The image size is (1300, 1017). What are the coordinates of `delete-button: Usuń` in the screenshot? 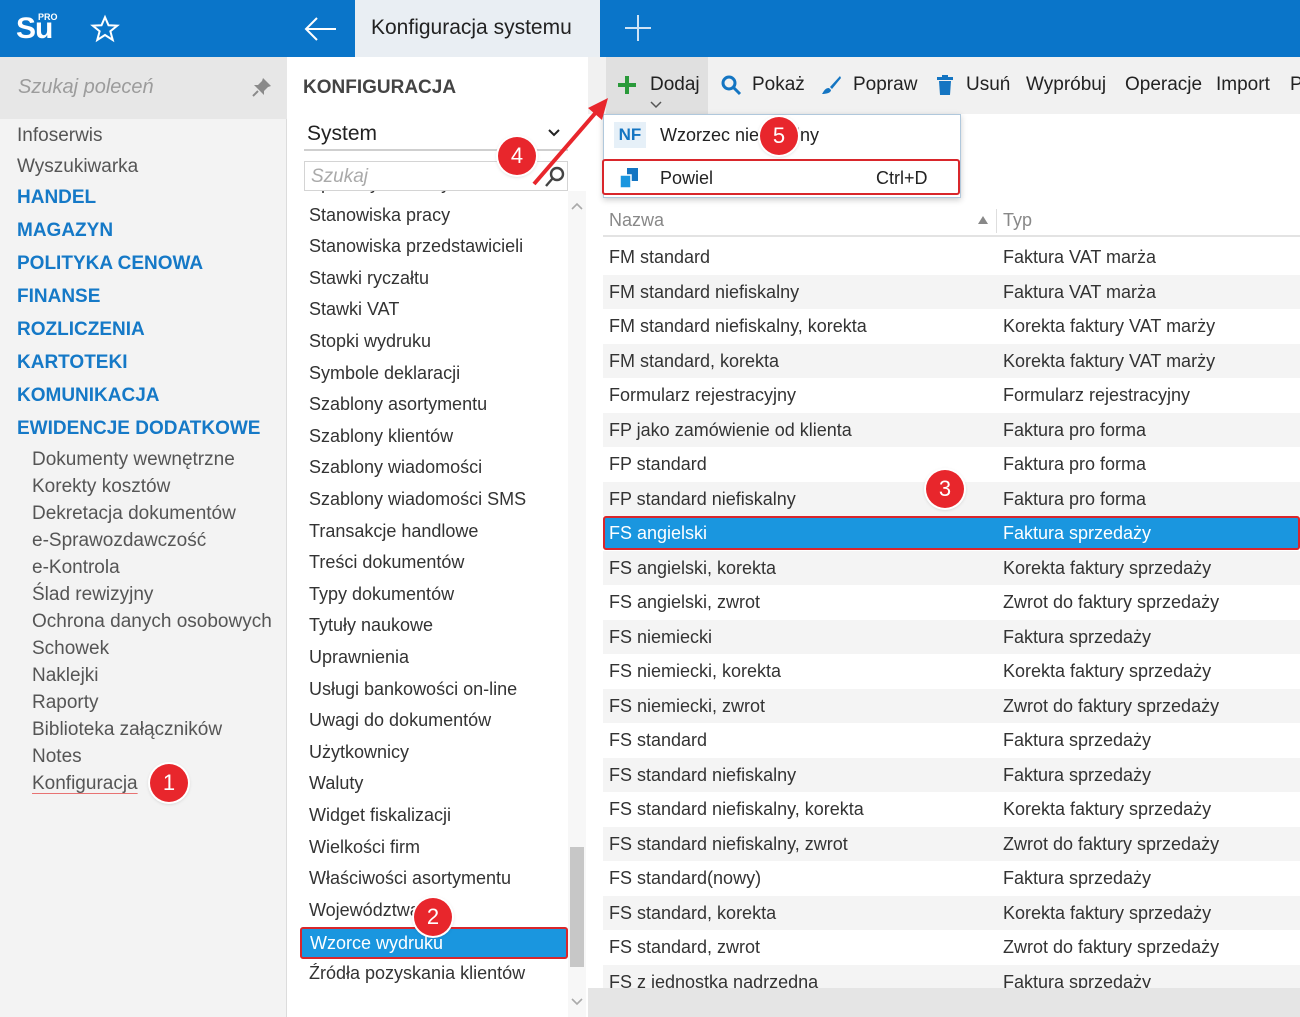 It's located at (972, 85).